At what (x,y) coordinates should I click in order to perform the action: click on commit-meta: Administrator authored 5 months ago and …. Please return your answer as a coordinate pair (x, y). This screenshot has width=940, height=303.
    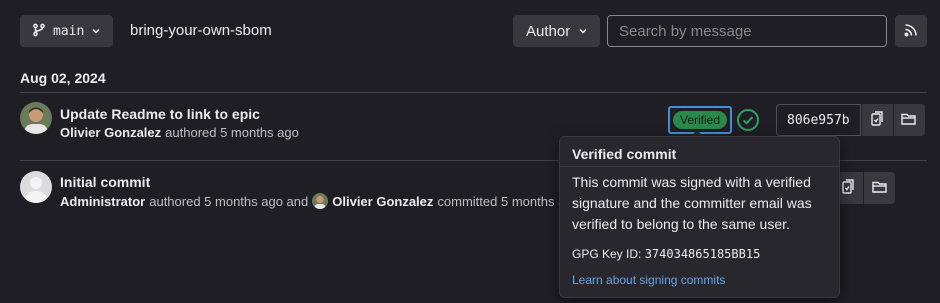
    Looking at the image, I should click on (320, 201).